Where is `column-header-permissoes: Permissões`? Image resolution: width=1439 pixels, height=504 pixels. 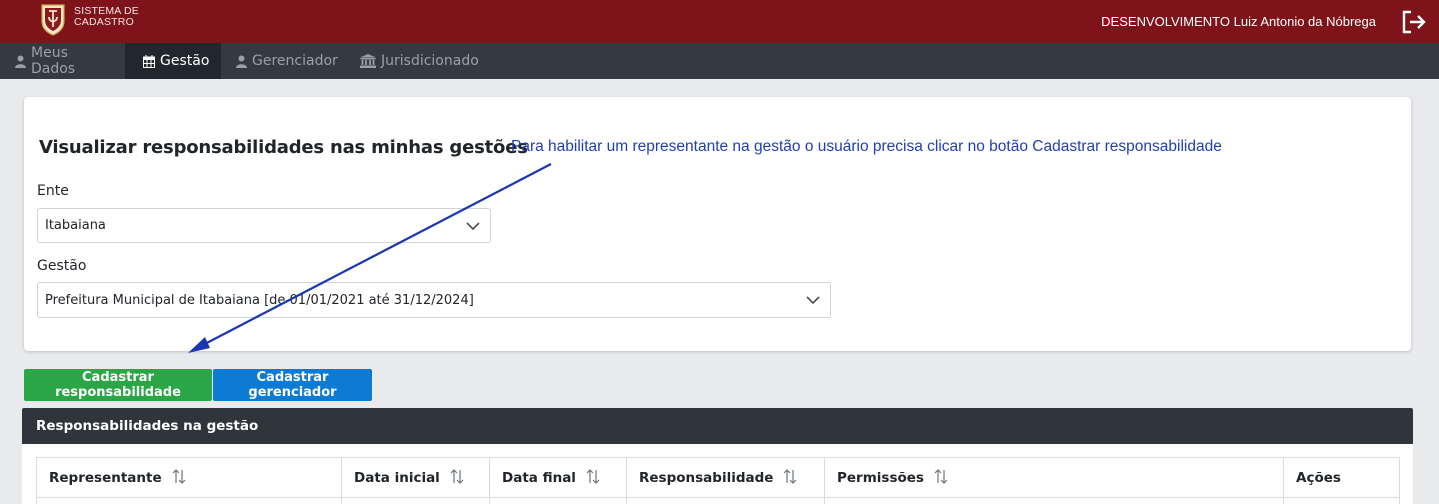 column-header-permissoes: Permissões is located at coordinates (1054, 477).